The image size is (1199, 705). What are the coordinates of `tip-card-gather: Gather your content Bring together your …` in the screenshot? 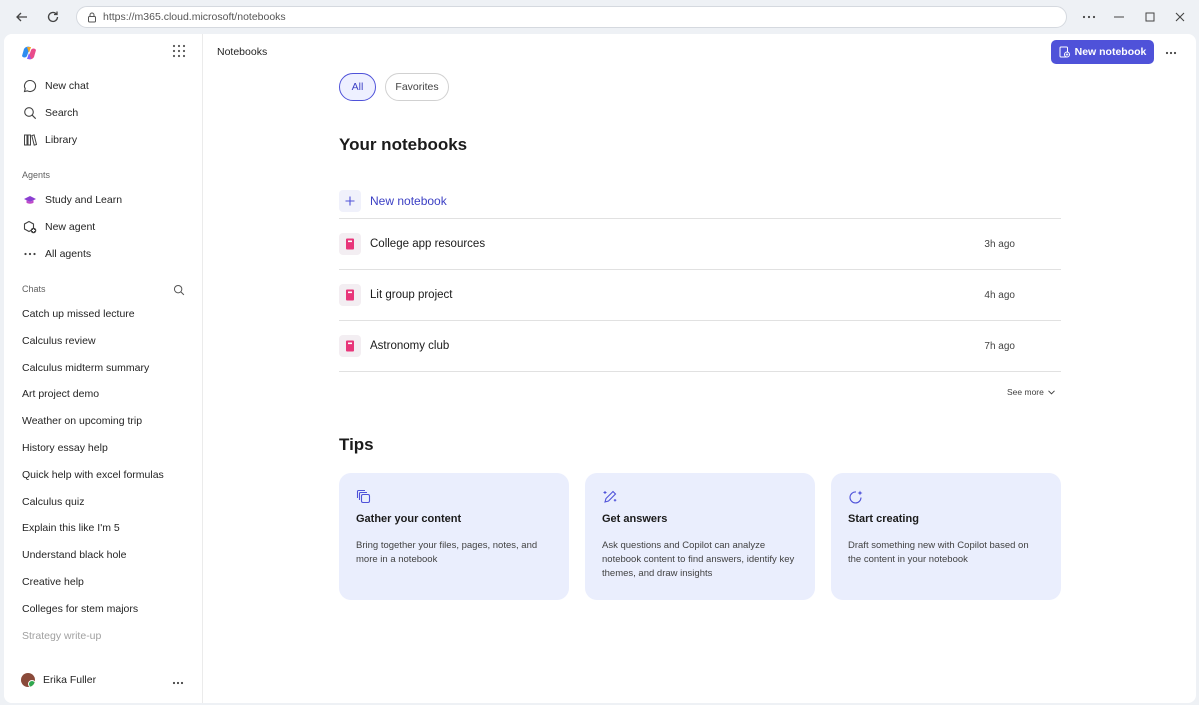 It's located at (454, 536).